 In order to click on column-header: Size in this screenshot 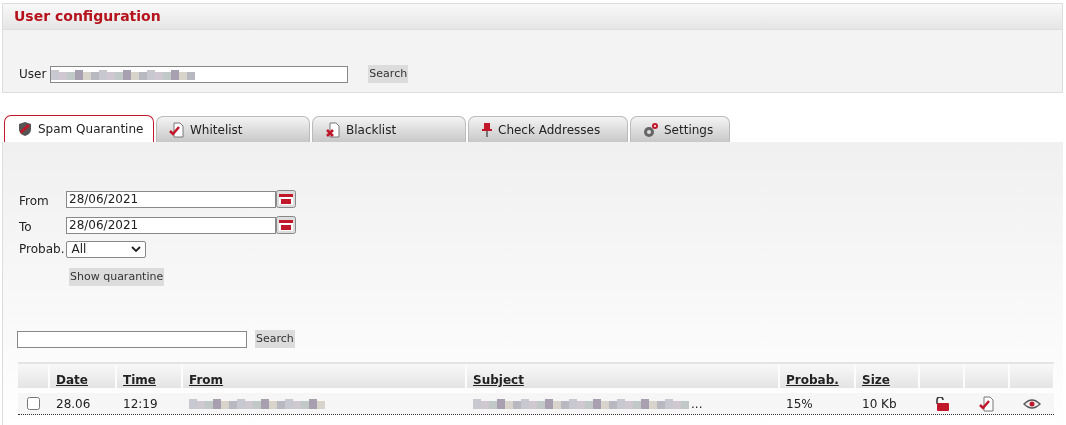, I will do `click(887, 376)`.